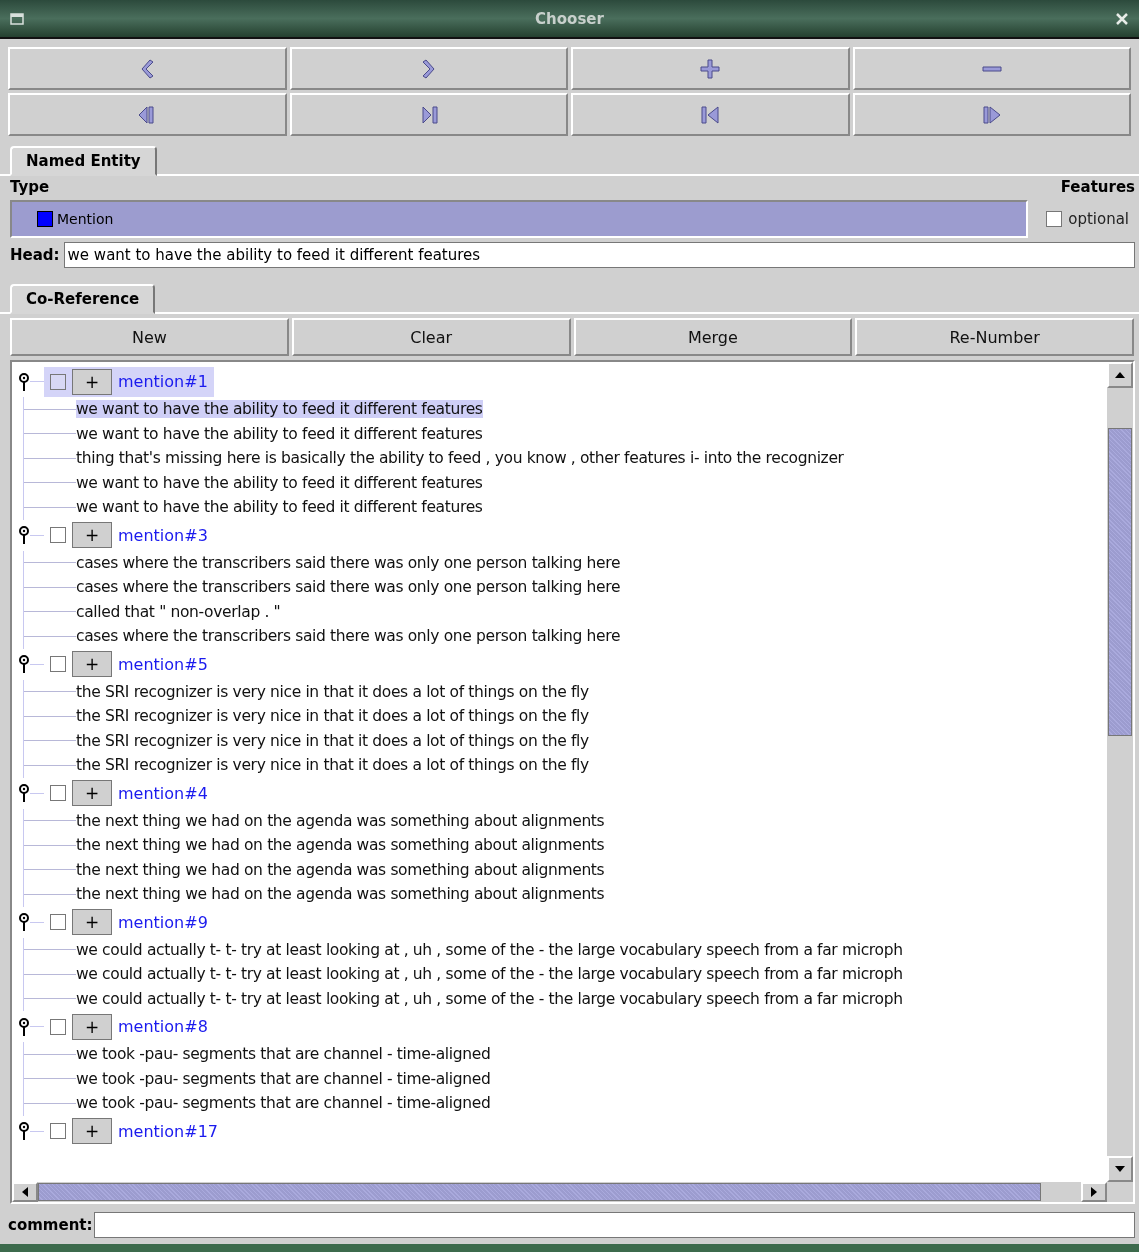 The height and width of the screenshot is (1252, 1139). I want to click on window-icon, so click(17, 18).